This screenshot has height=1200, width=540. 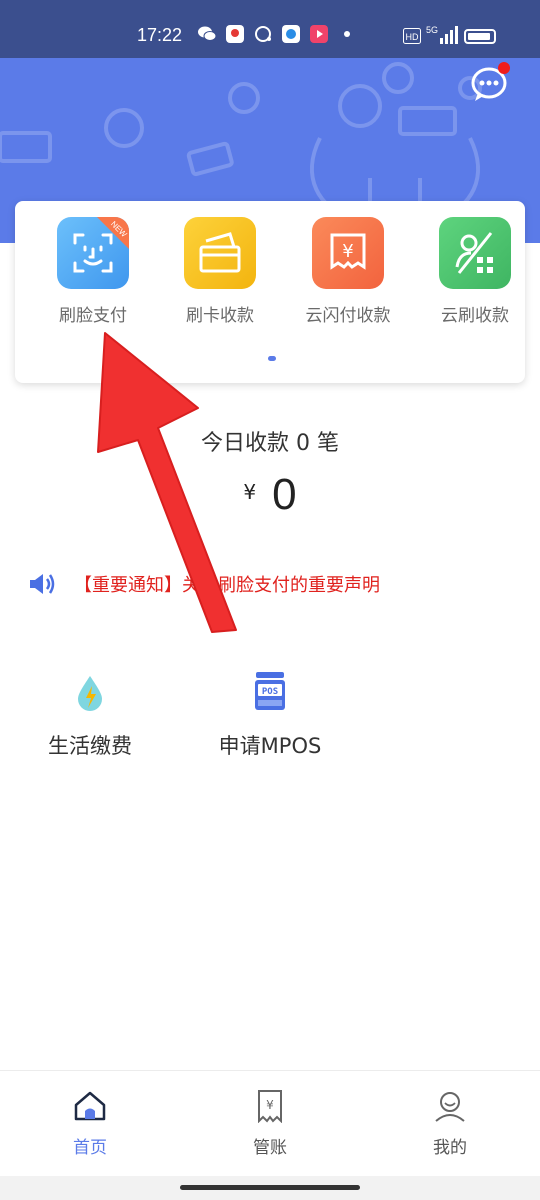 What do you see at coordinates (90, 746) in the screenshot?
I see `service-label: 生活缴费` at bounding box center [90, 746].